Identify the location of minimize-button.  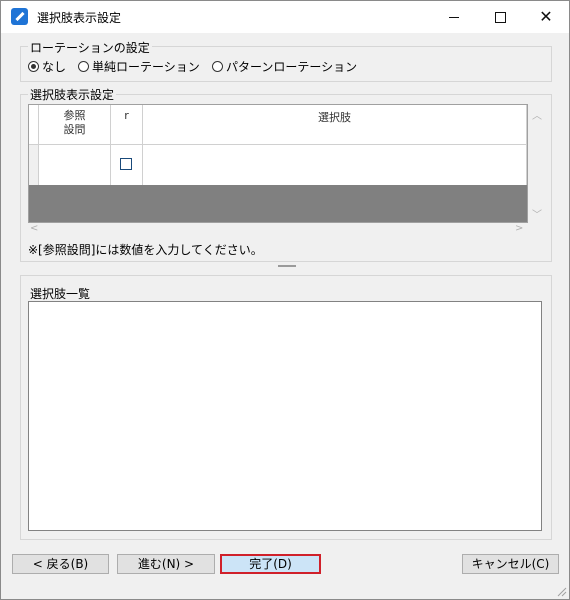
(454, 17).